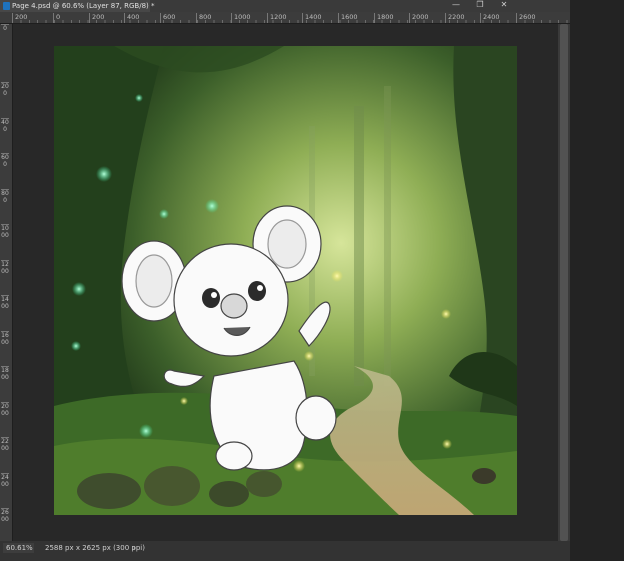 The image size is (624, 561). What do you see at coordinates (419, 18) in the screenshot?
I see `ruler-h-label: 2000` at bounding box center [419, 18].